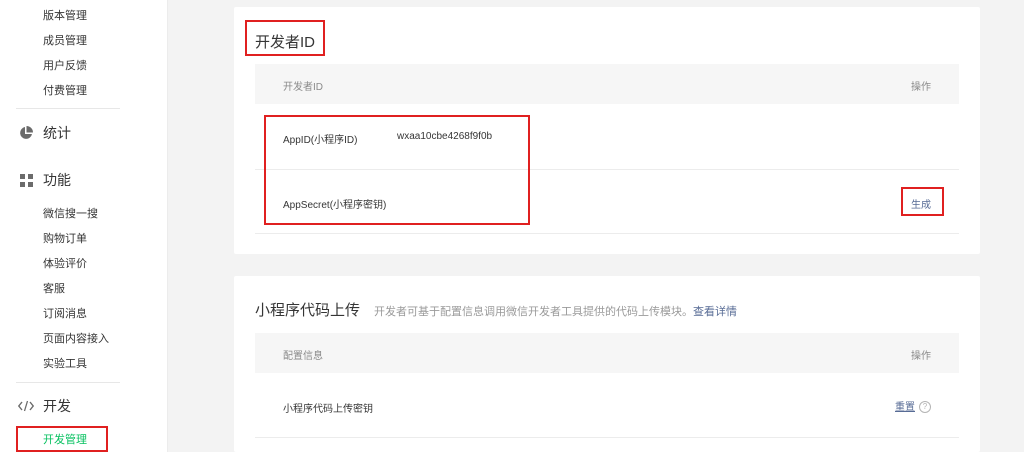  Describe the element at coordinates (65, 239) in the screenshot. I see `sidebar-item-orders: 购物订单` at that location.